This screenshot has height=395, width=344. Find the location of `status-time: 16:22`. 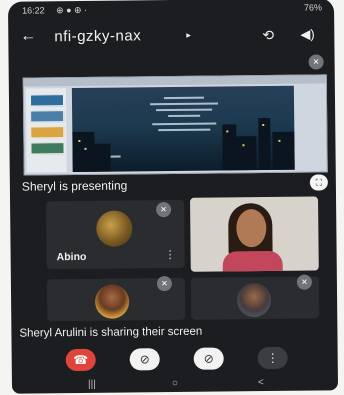

status-time: 16:22 is located at coordinates (33, 10).